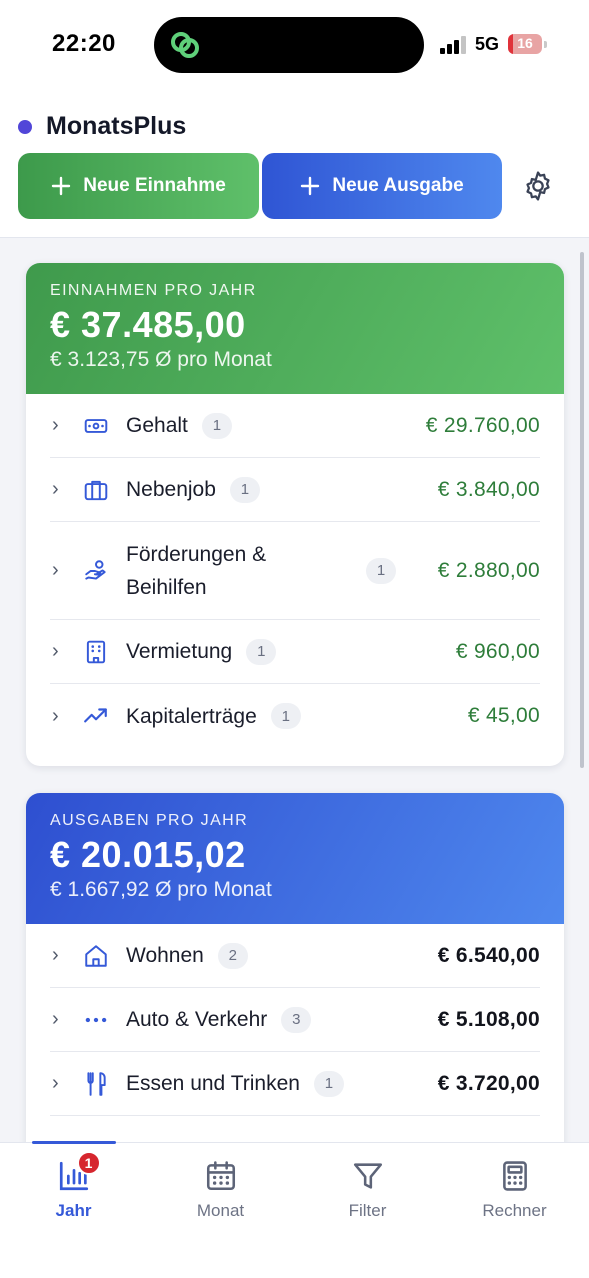 The height and width of the screenshot is (1278, 589). I want to click on category-name: Vermietung, so click(179, 651).